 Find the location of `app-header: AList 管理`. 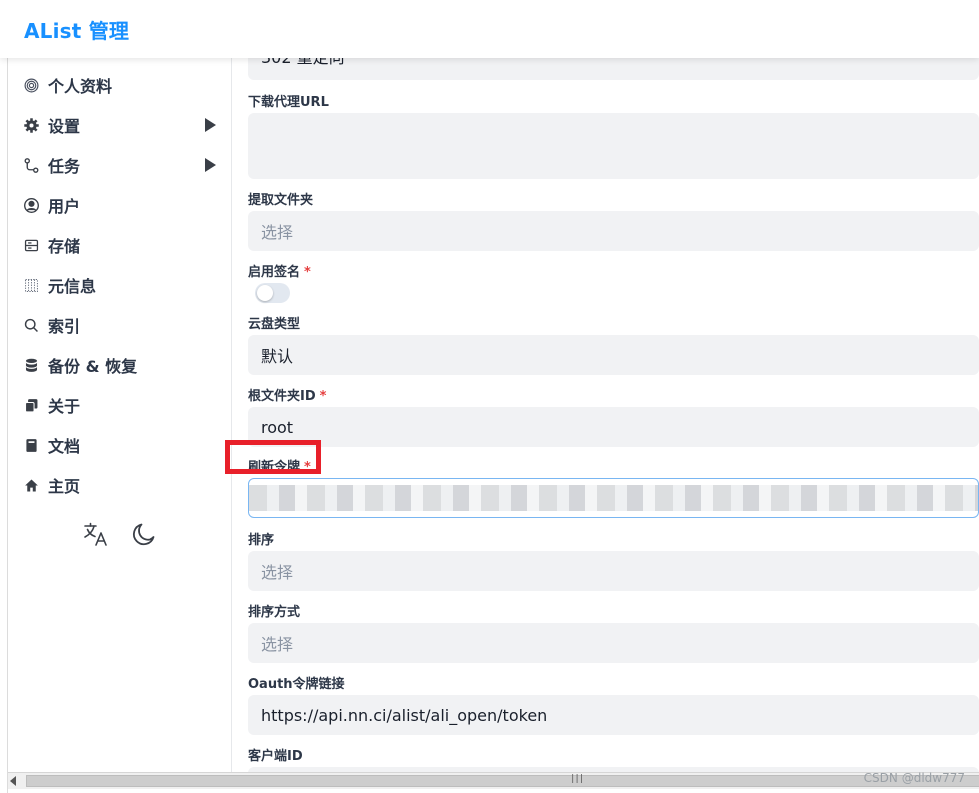

app-header: AList 管理 is located at coordinates (489, 29).